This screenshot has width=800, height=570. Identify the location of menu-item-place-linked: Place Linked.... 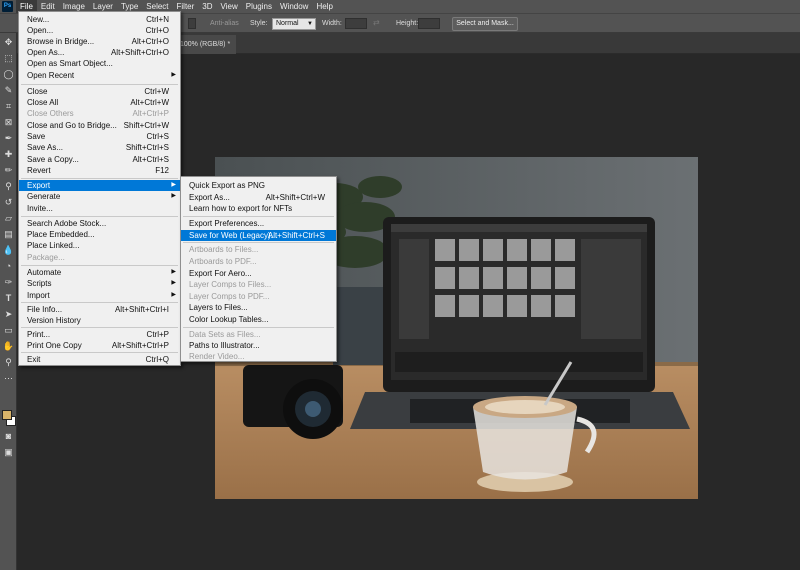
(99, 245).